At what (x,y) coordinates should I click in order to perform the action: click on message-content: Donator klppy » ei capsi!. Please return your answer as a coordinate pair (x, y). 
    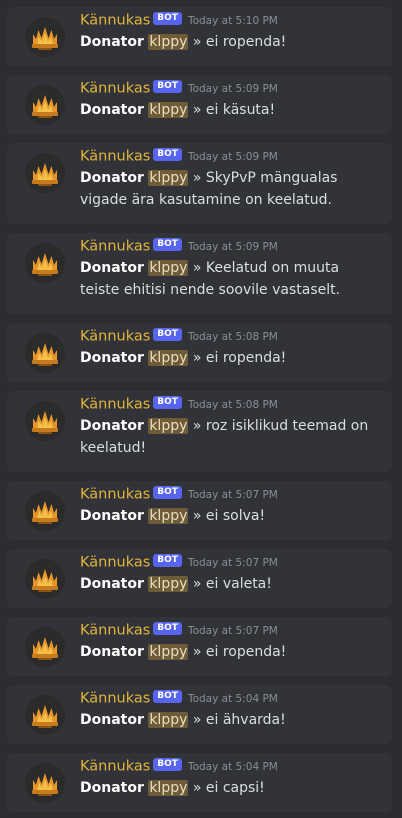
    Looking at the image, I should click on (230, 788).